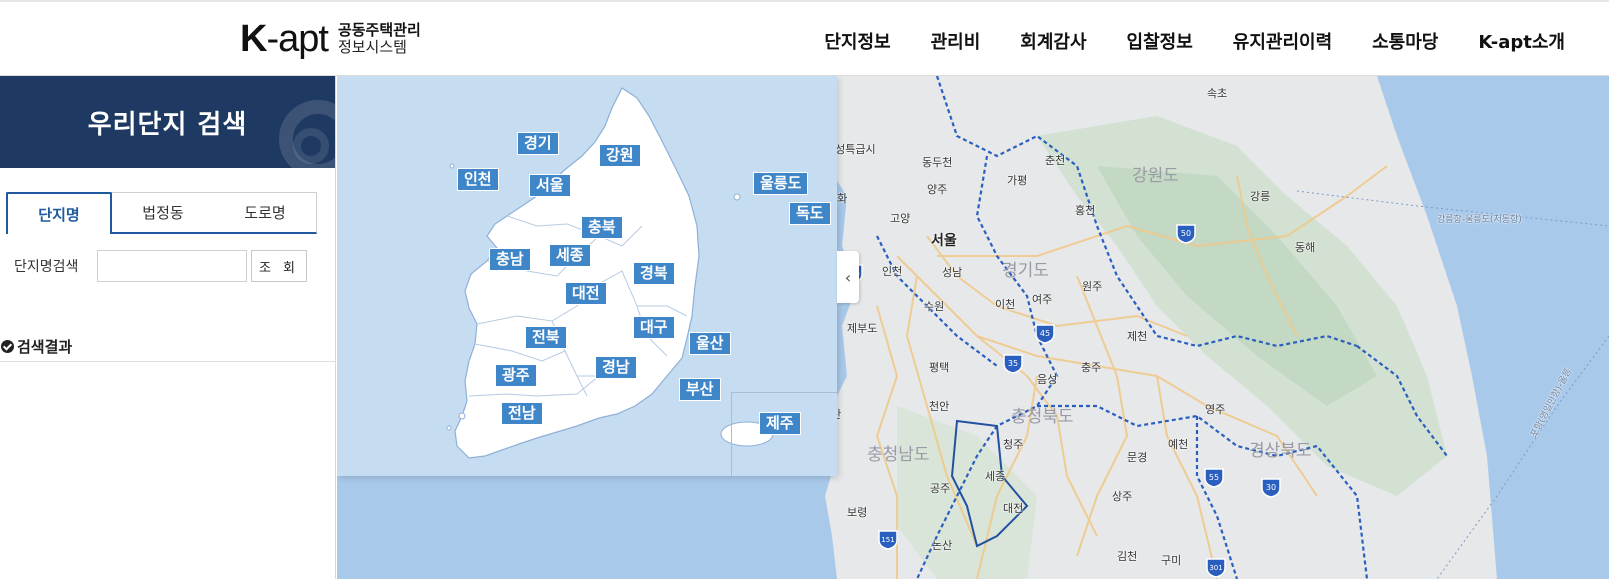 The image size is (1609, 579). What do you see at coordinates (1479, 220) in the screenshot?
I see `map-label-sea-route-ulleung: 강릉항-울릉도(저동항)` at bounding box center [1479, 220].